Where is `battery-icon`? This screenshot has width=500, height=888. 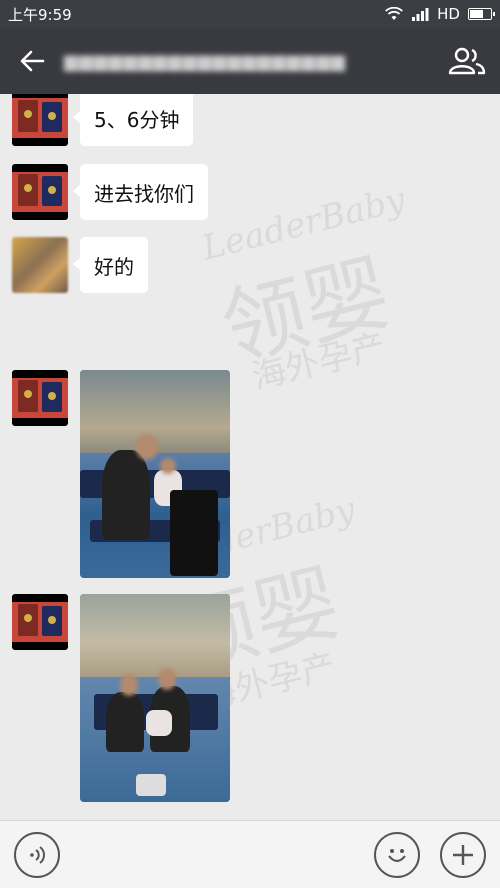
battery-icon is located at coordinates (481, 14).